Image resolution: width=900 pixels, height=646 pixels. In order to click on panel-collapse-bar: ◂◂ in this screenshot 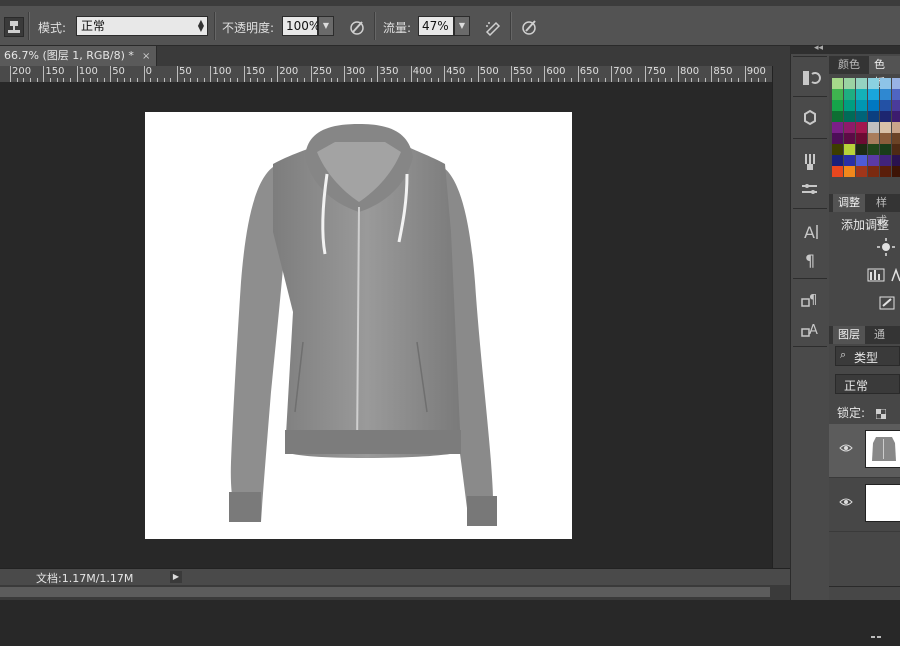, I will do `click(845, 50)`.